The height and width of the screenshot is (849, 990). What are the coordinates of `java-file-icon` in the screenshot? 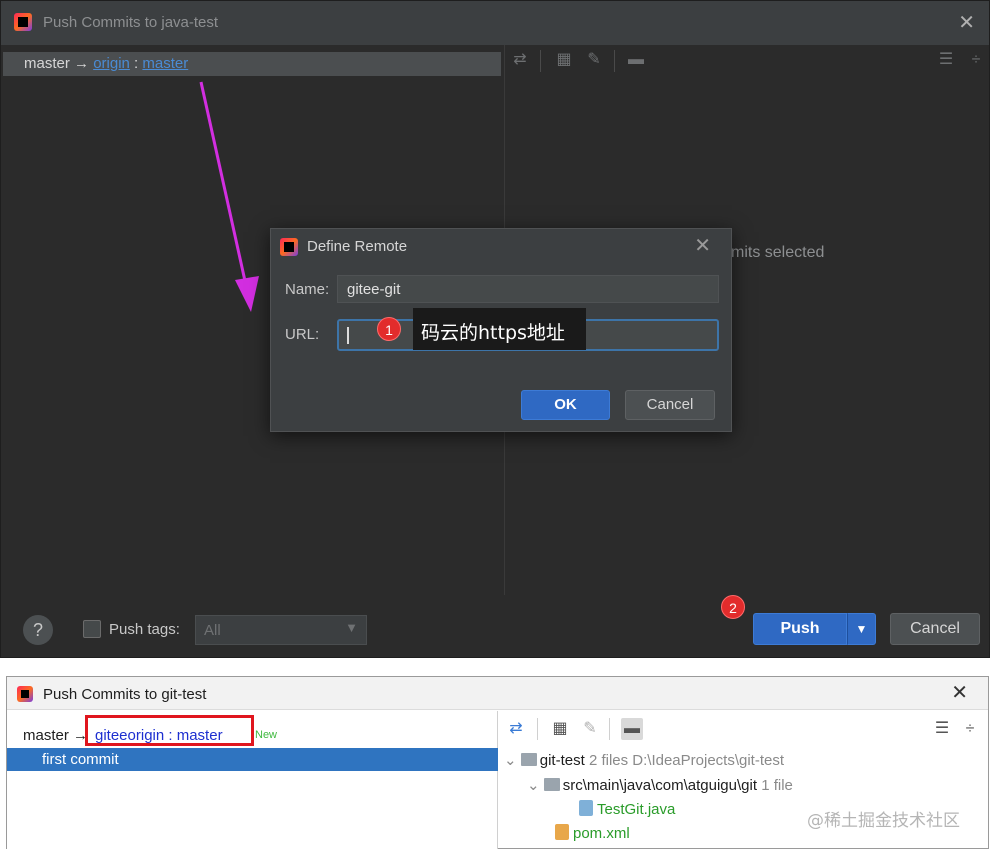 It's located at (586, 808).